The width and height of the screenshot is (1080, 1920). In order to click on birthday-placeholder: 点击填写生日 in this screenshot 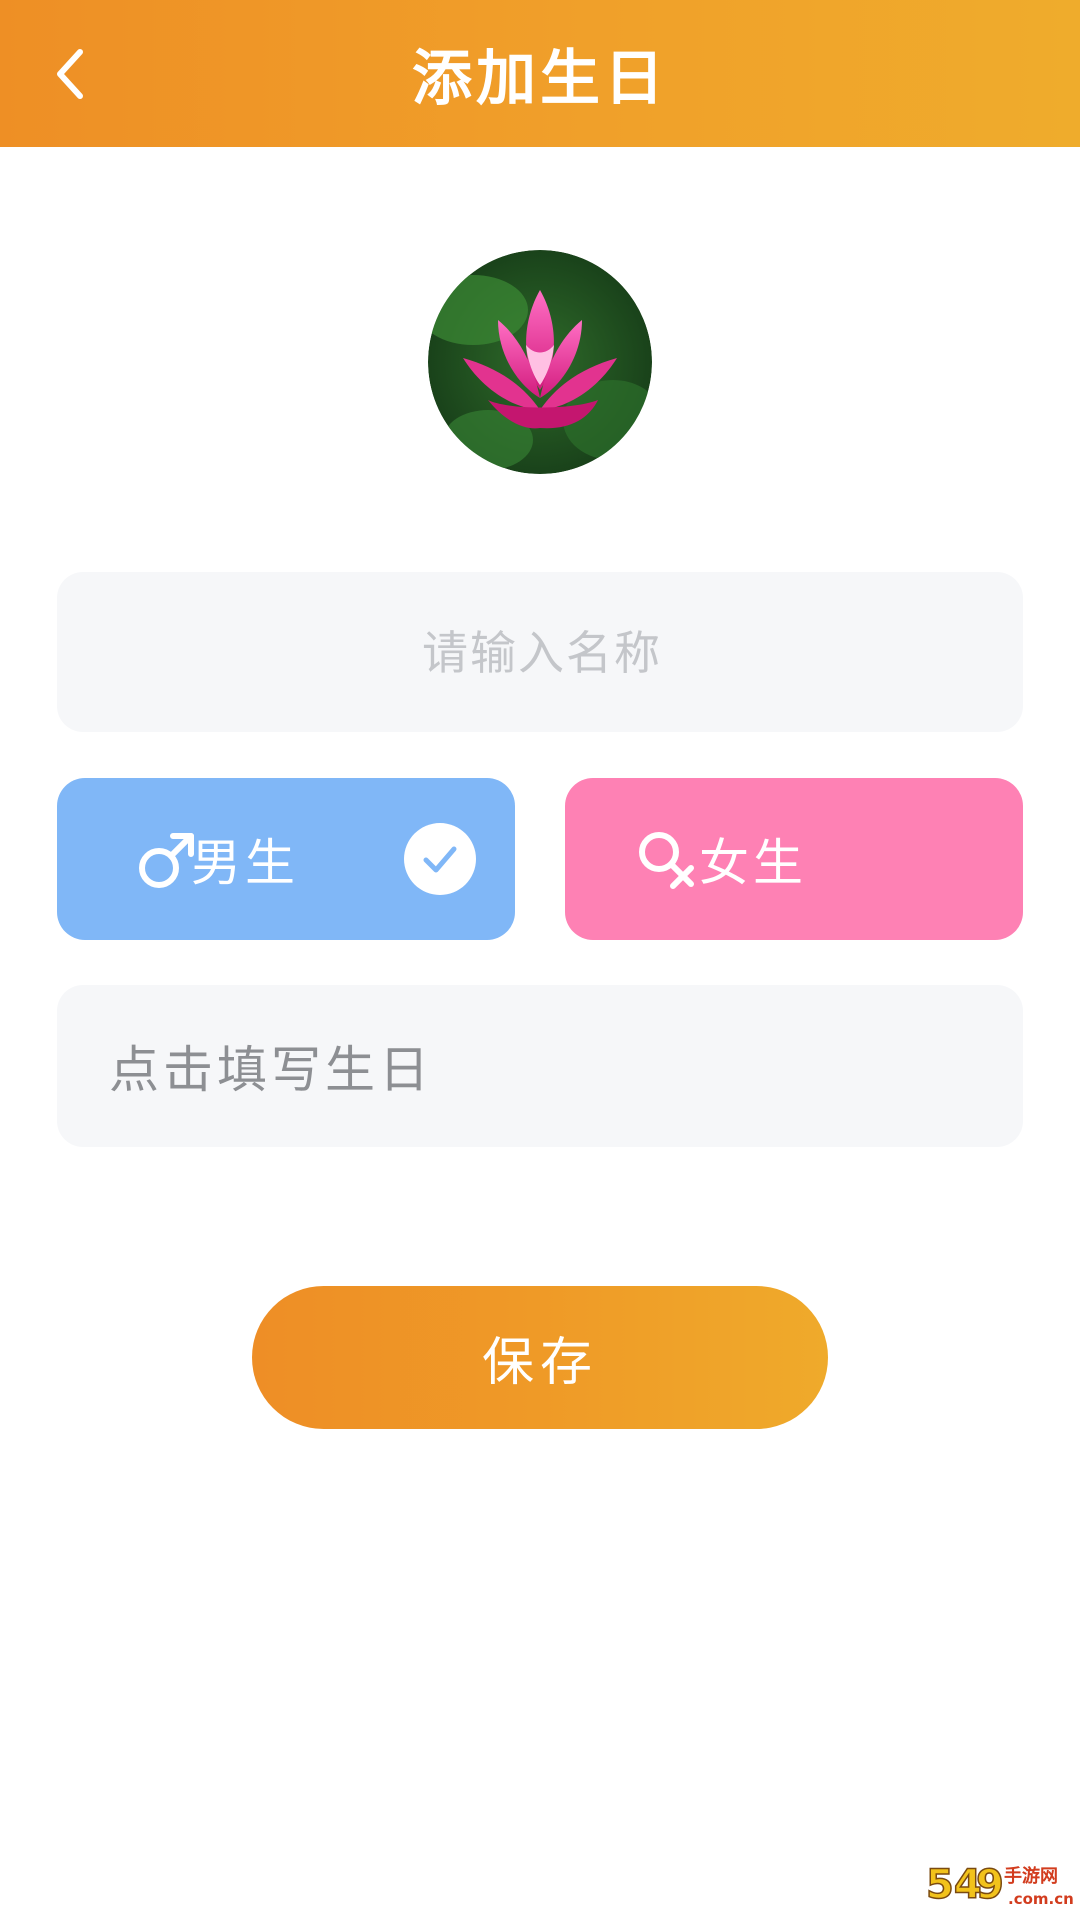, I will do `click(271, 1070)`.